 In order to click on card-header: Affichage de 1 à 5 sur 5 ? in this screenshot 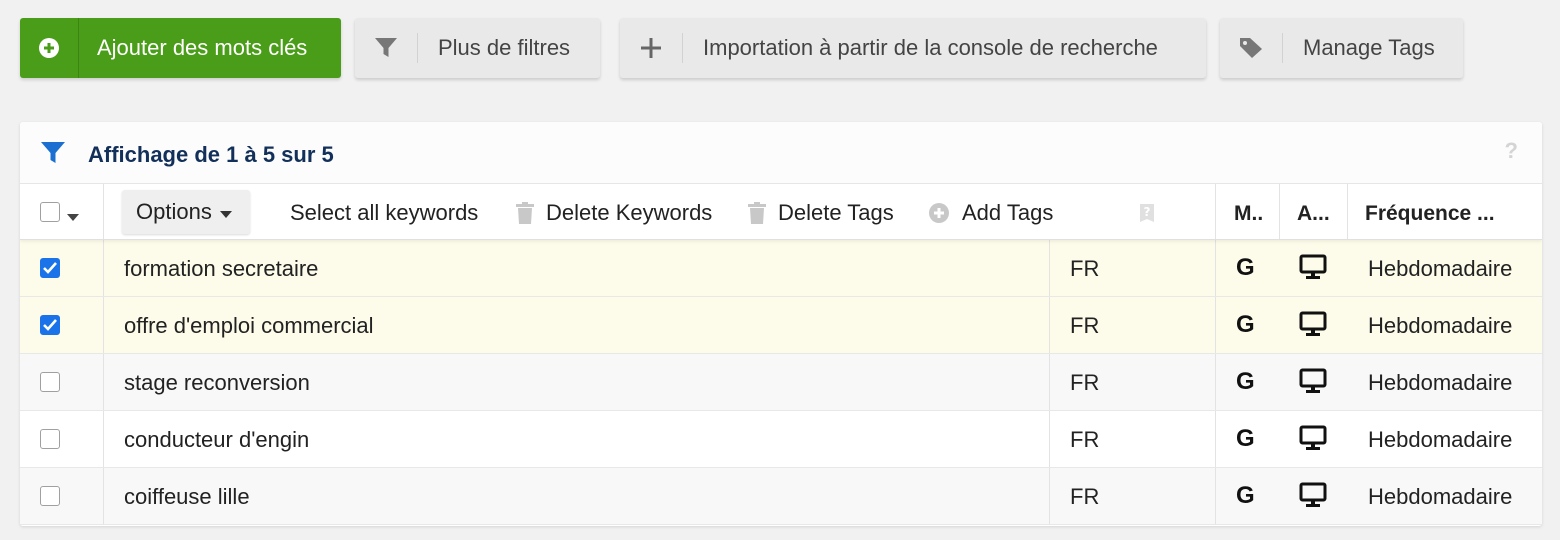, I will do `click(781, 153)`.